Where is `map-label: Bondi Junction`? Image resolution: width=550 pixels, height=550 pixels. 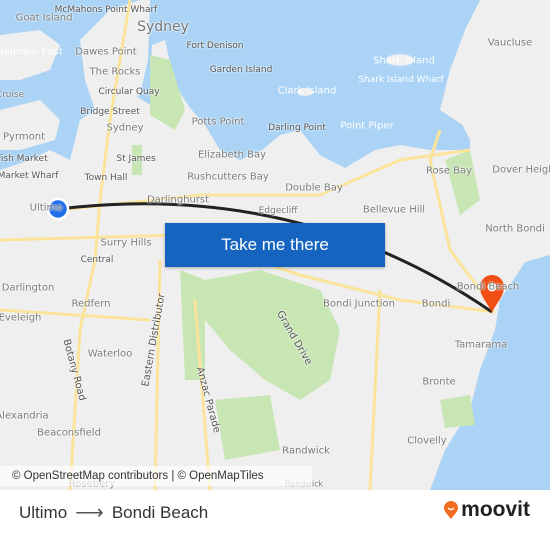 map-label: Bondi Junction is located at coordinates (359, 304).